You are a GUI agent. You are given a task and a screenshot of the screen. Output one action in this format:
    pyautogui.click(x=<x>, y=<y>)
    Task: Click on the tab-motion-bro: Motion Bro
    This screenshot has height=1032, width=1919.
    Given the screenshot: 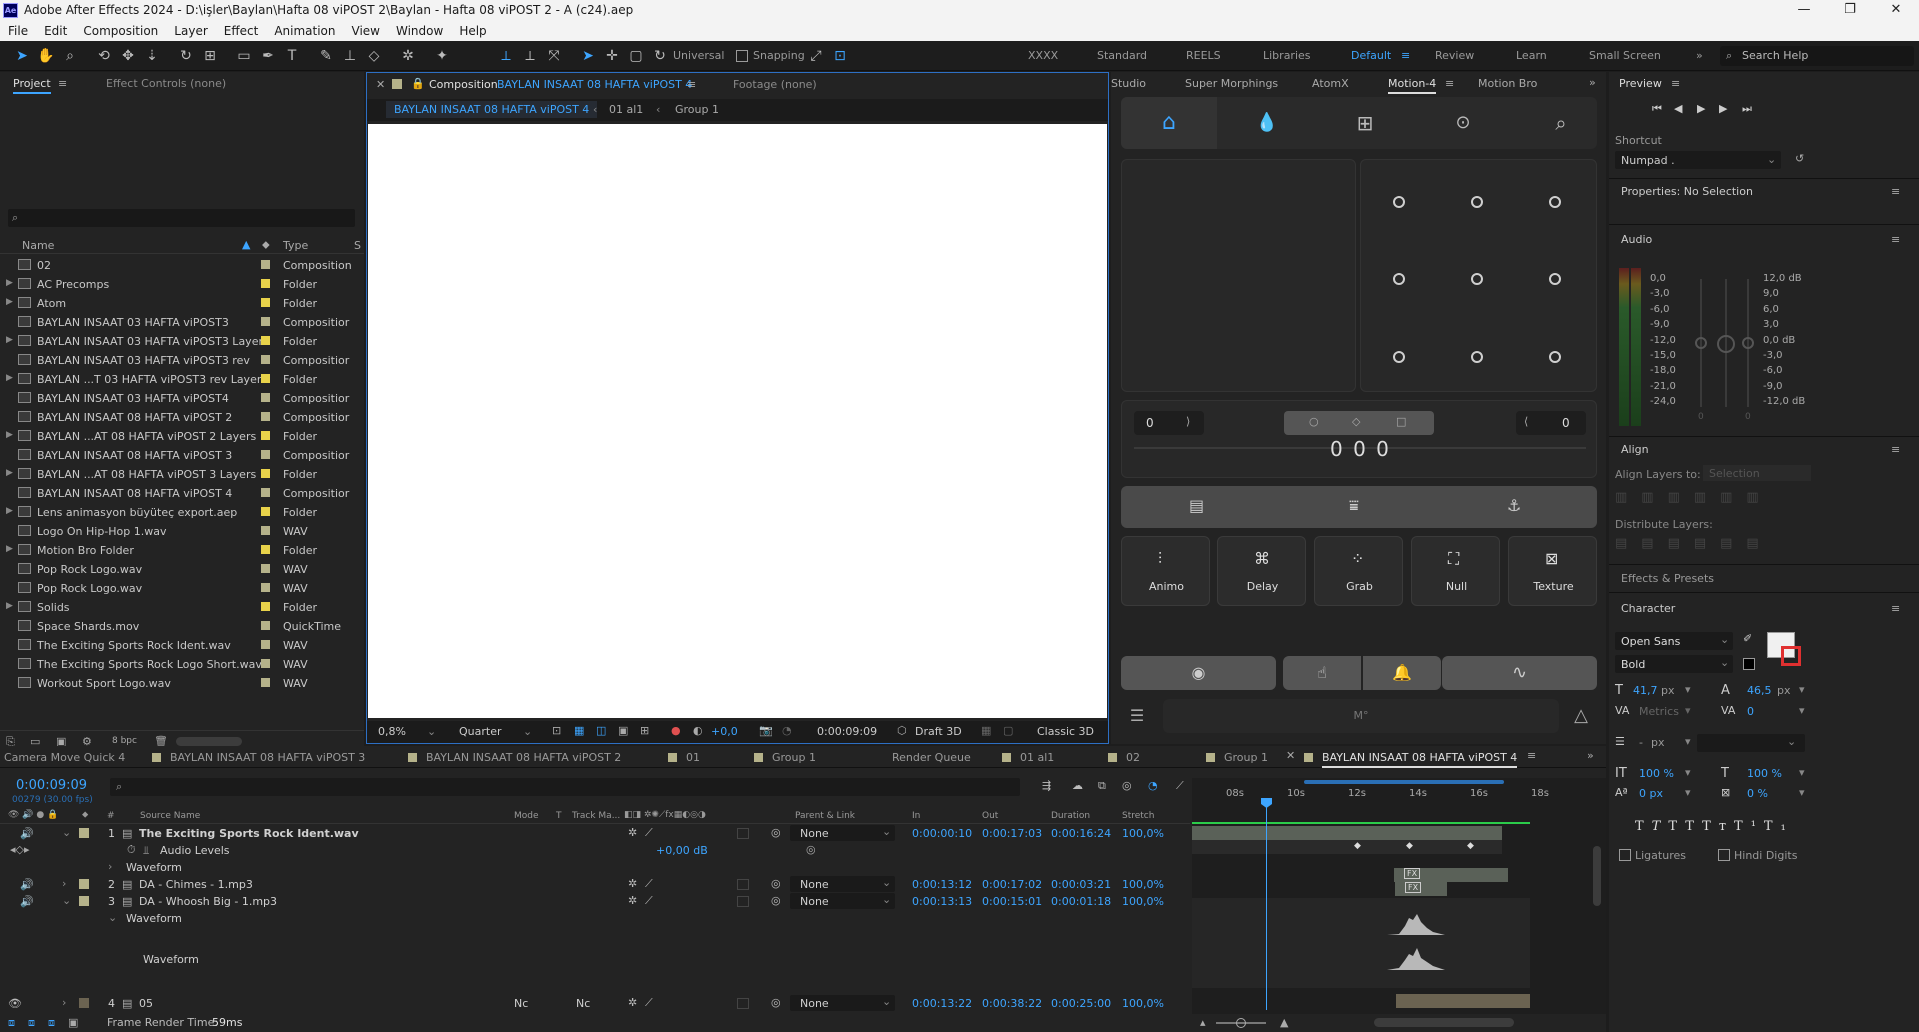 What is the action you would take?
    pyautogui.click(x=1507, y=83)
    